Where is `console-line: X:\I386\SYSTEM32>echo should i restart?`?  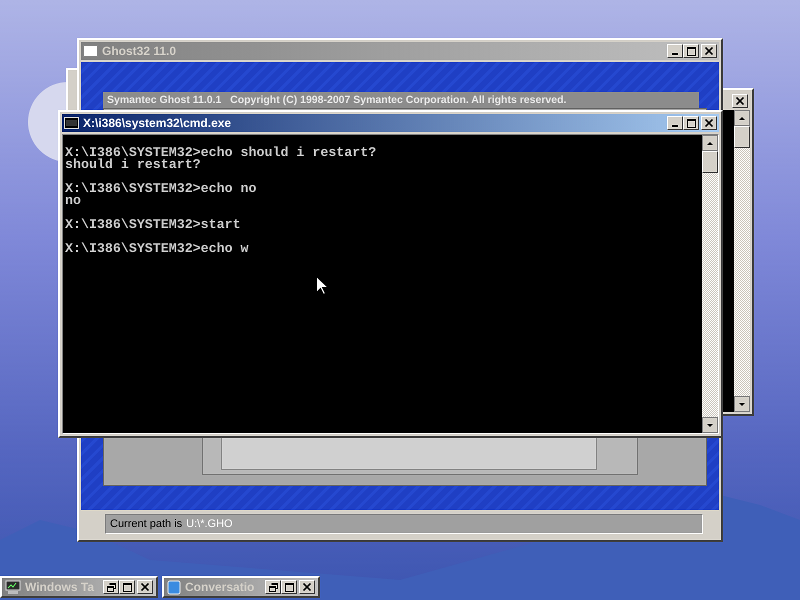 console-line: X:\I386\SYSTEM32>echo should i restart? is located at coordinates (220, 153).